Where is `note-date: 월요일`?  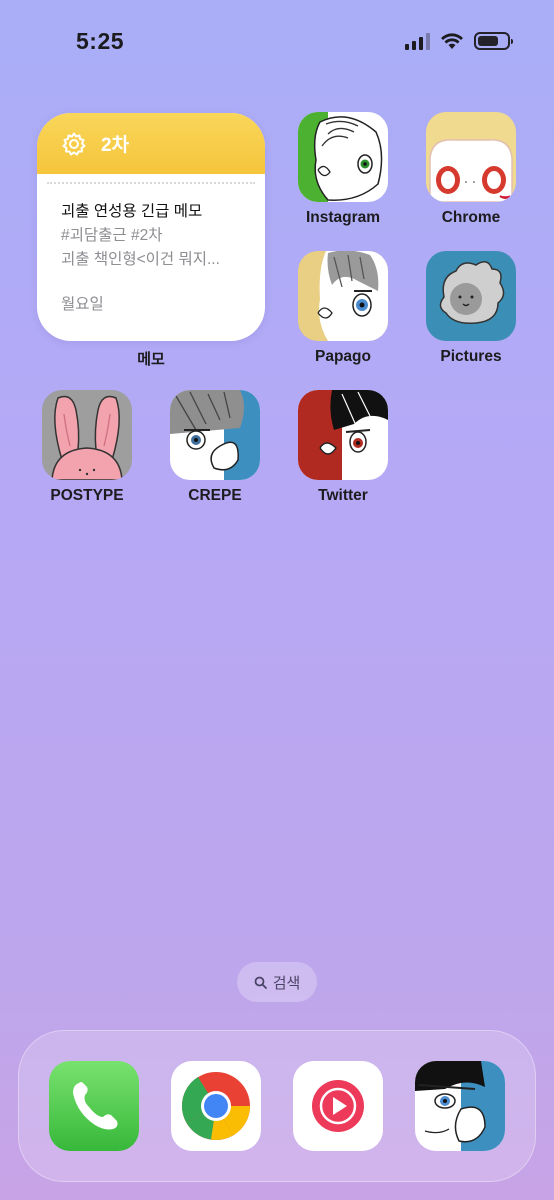 note-date: 월요일 is located at coordinates (82, 304).